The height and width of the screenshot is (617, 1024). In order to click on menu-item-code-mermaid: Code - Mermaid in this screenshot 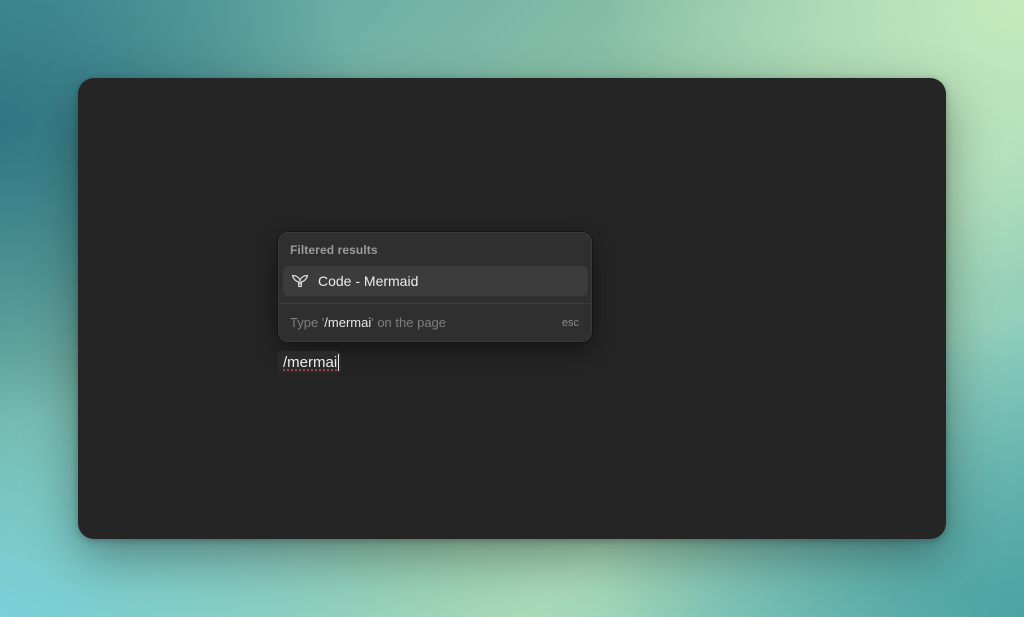, I will do `click(435, 281)`.